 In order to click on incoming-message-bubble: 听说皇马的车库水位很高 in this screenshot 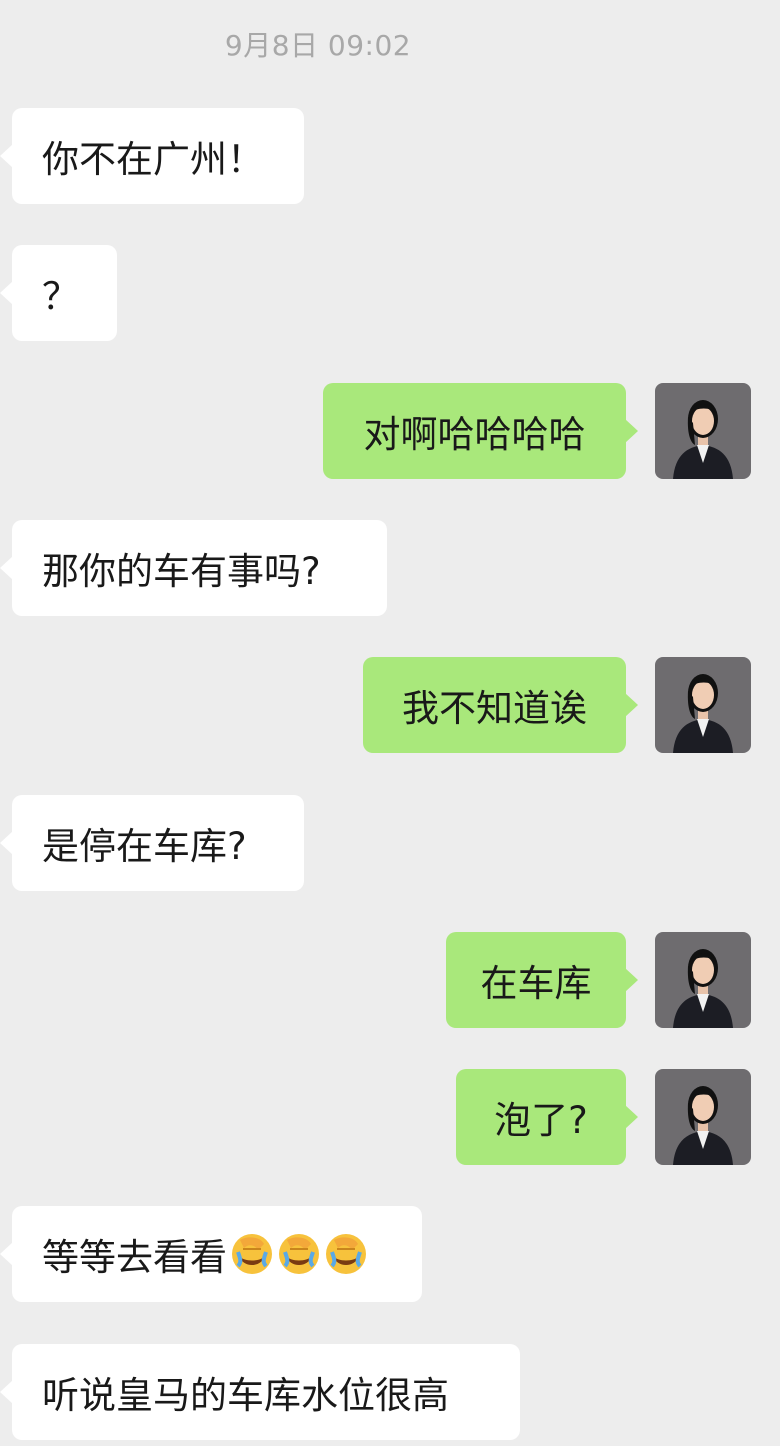, I will do `click(260, 1392)`.